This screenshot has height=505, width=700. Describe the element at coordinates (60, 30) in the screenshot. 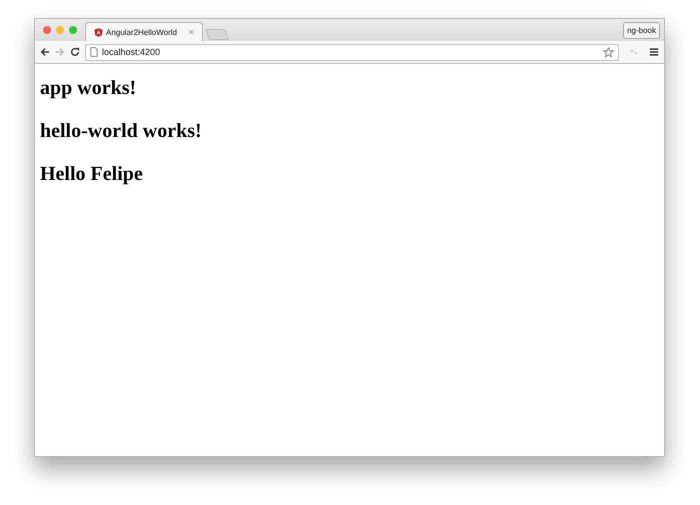

I see `minimize-window-icon` at that location.